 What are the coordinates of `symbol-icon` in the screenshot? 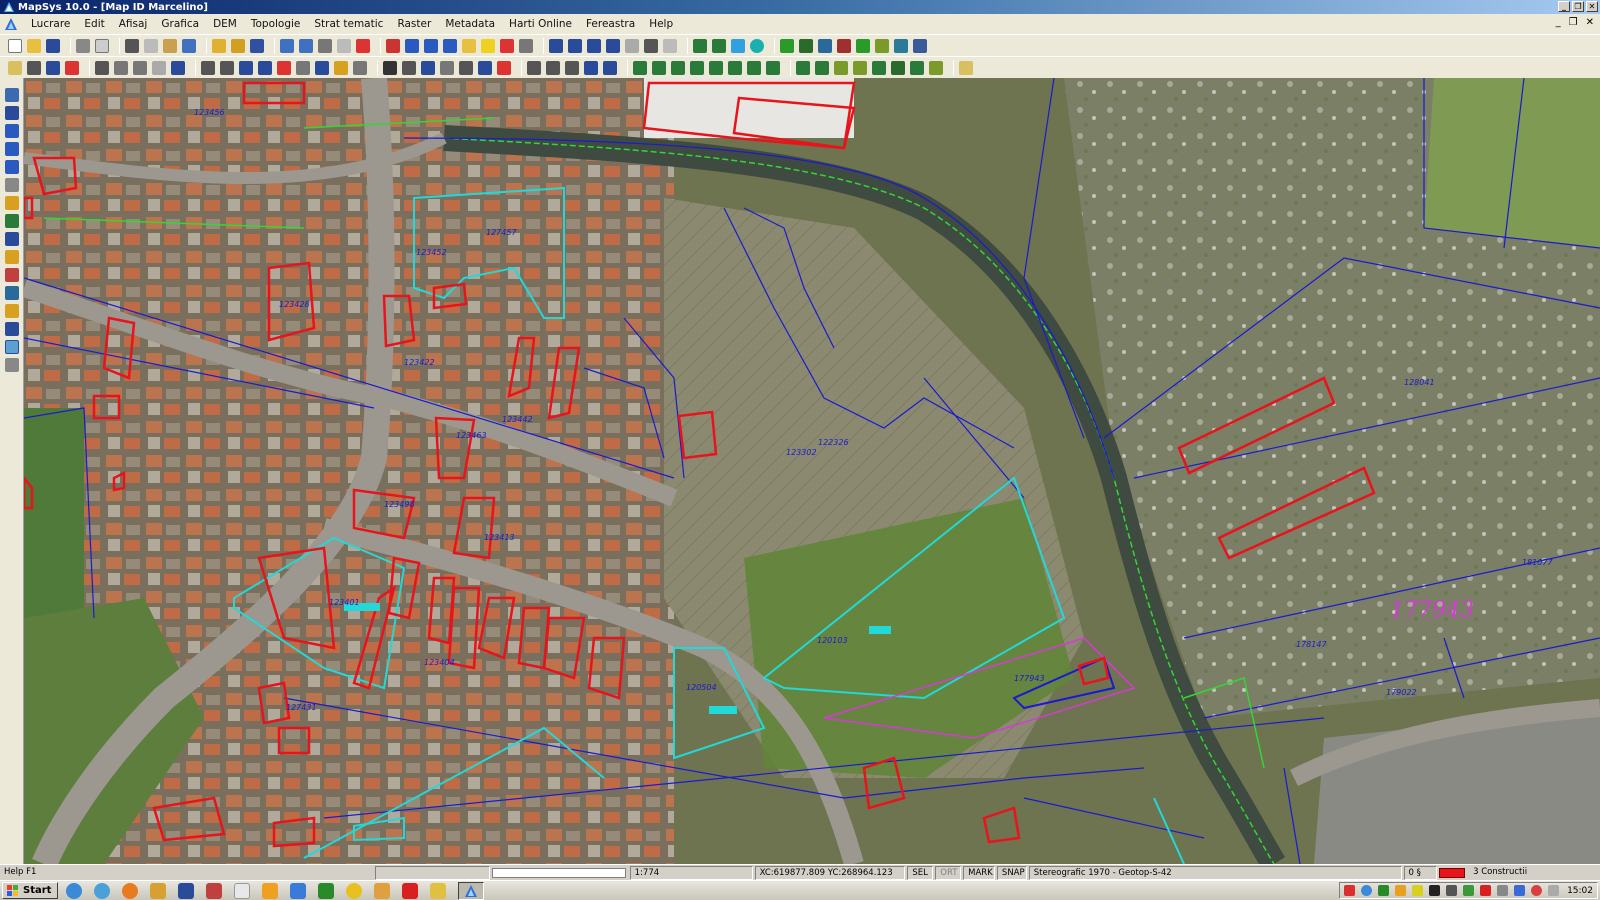 It's located at (341, 67).